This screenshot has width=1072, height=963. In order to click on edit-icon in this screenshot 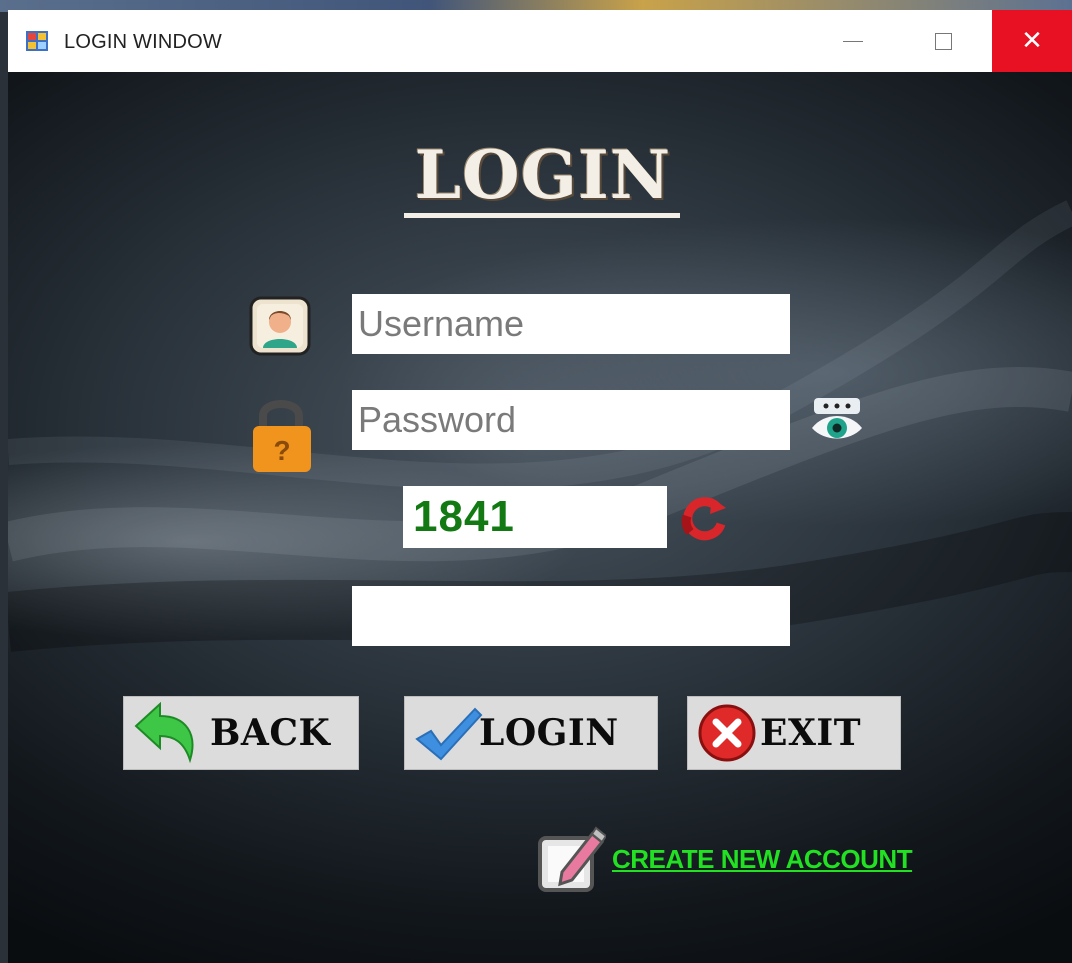, I will do `click(572, 859)`.